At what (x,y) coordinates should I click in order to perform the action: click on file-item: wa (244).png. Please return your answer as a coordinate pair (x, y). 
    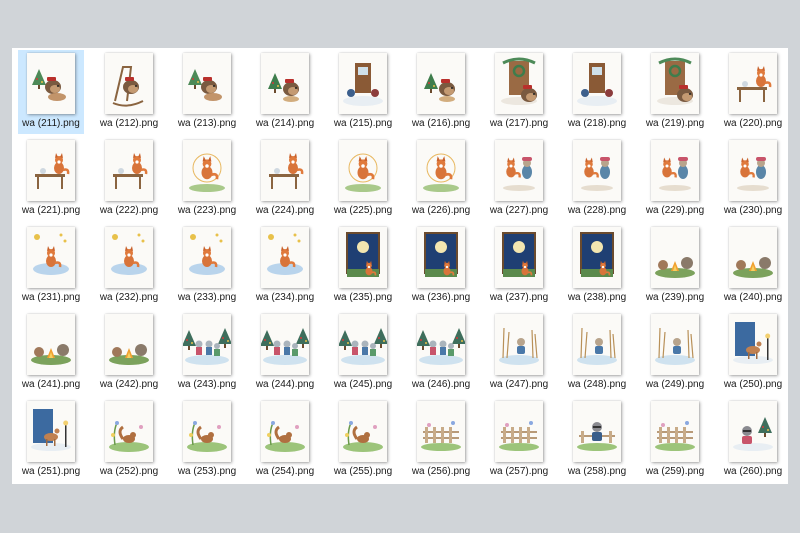
    Looking at the image, I should click on (285, 353).